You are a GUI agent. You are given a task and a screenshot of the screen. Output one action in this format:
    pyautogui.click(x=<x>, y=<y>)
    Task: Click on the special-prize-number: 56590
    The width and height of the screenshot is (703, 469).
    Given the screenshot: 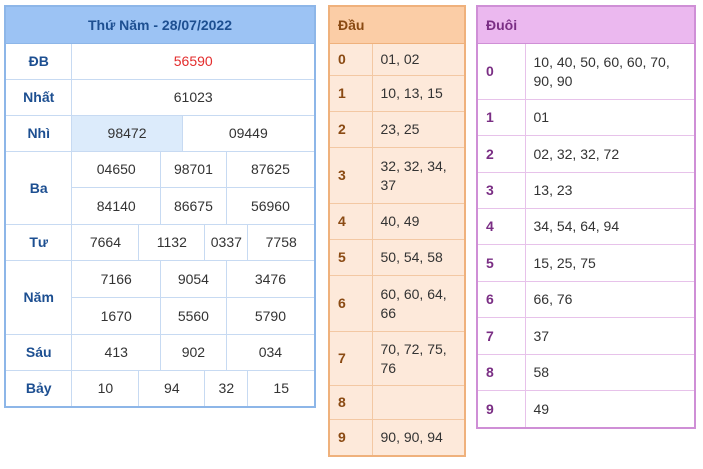 What is the action you would take?
    pyautogui.click(x=193, y=61)
    